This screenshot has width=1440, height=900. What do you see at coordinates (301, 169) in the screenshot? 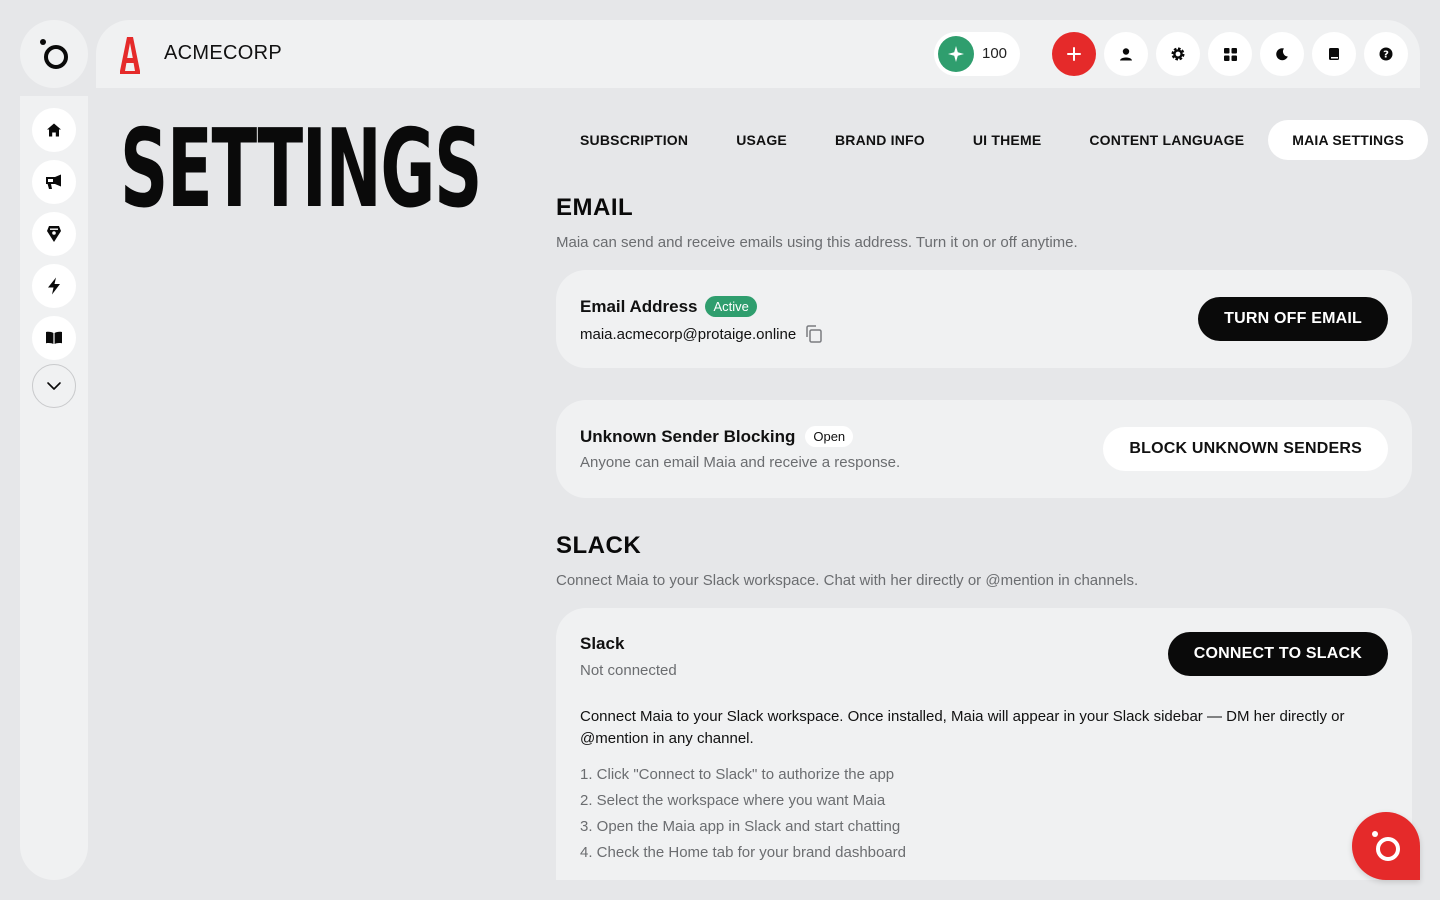
I see `page-title: SETTINGS` at bounding box center [301, 169].